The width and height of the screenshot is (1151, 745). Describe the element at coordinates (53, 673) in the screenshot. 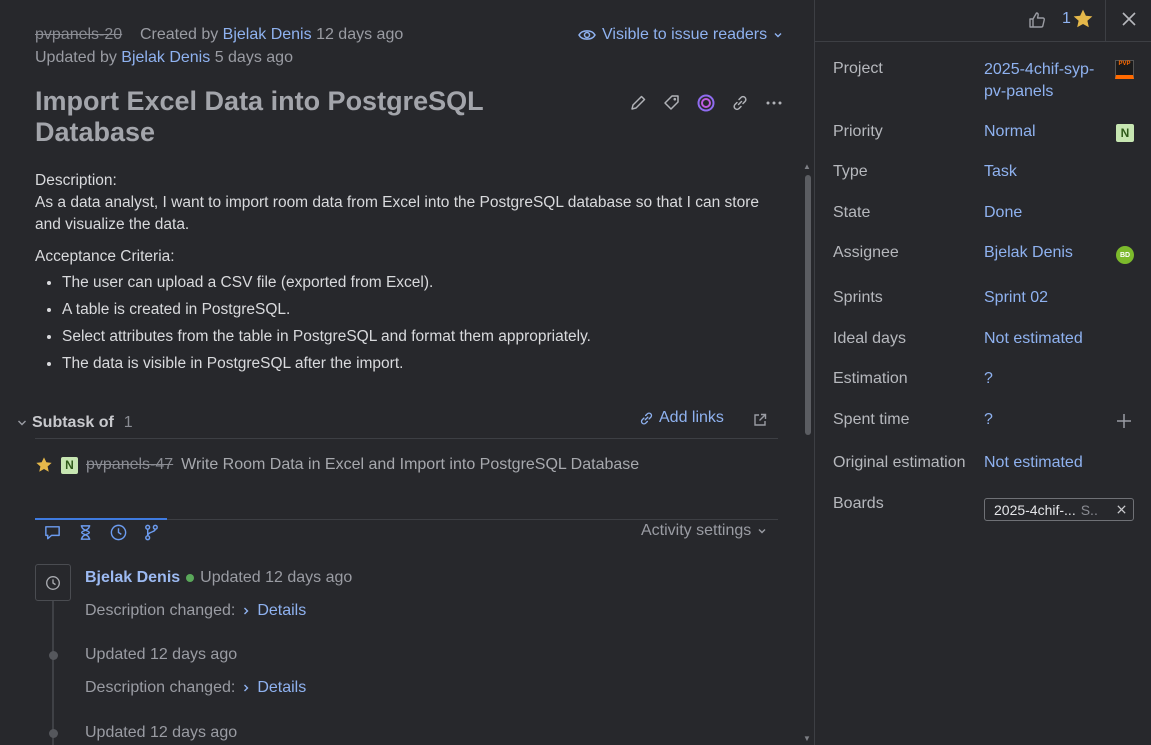

I see `timeline-line` at that location.